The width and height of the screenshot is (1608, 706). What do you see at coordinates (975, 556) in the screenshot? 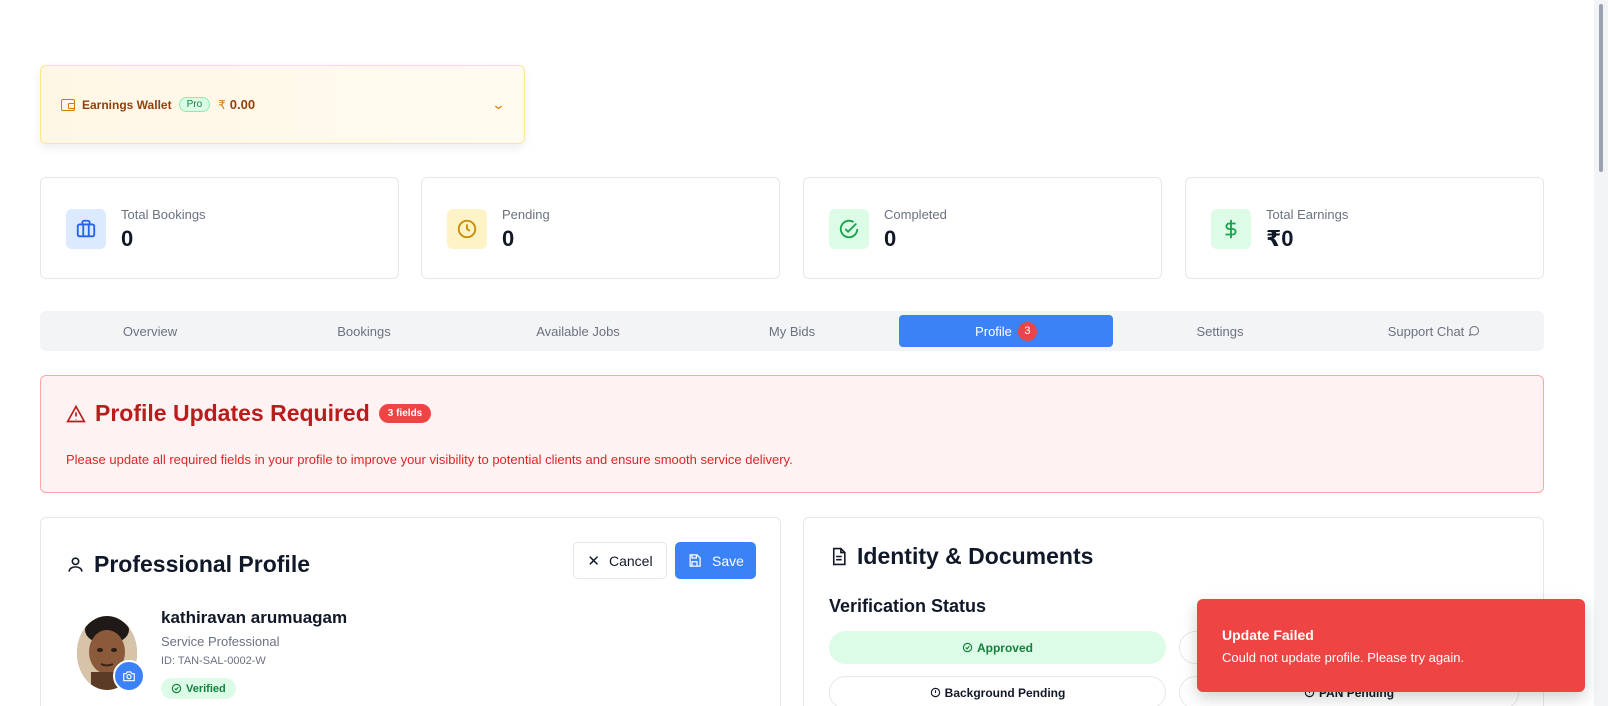
I see `identity-card-title: Identity & Documents` at bounding box center [975, 556].